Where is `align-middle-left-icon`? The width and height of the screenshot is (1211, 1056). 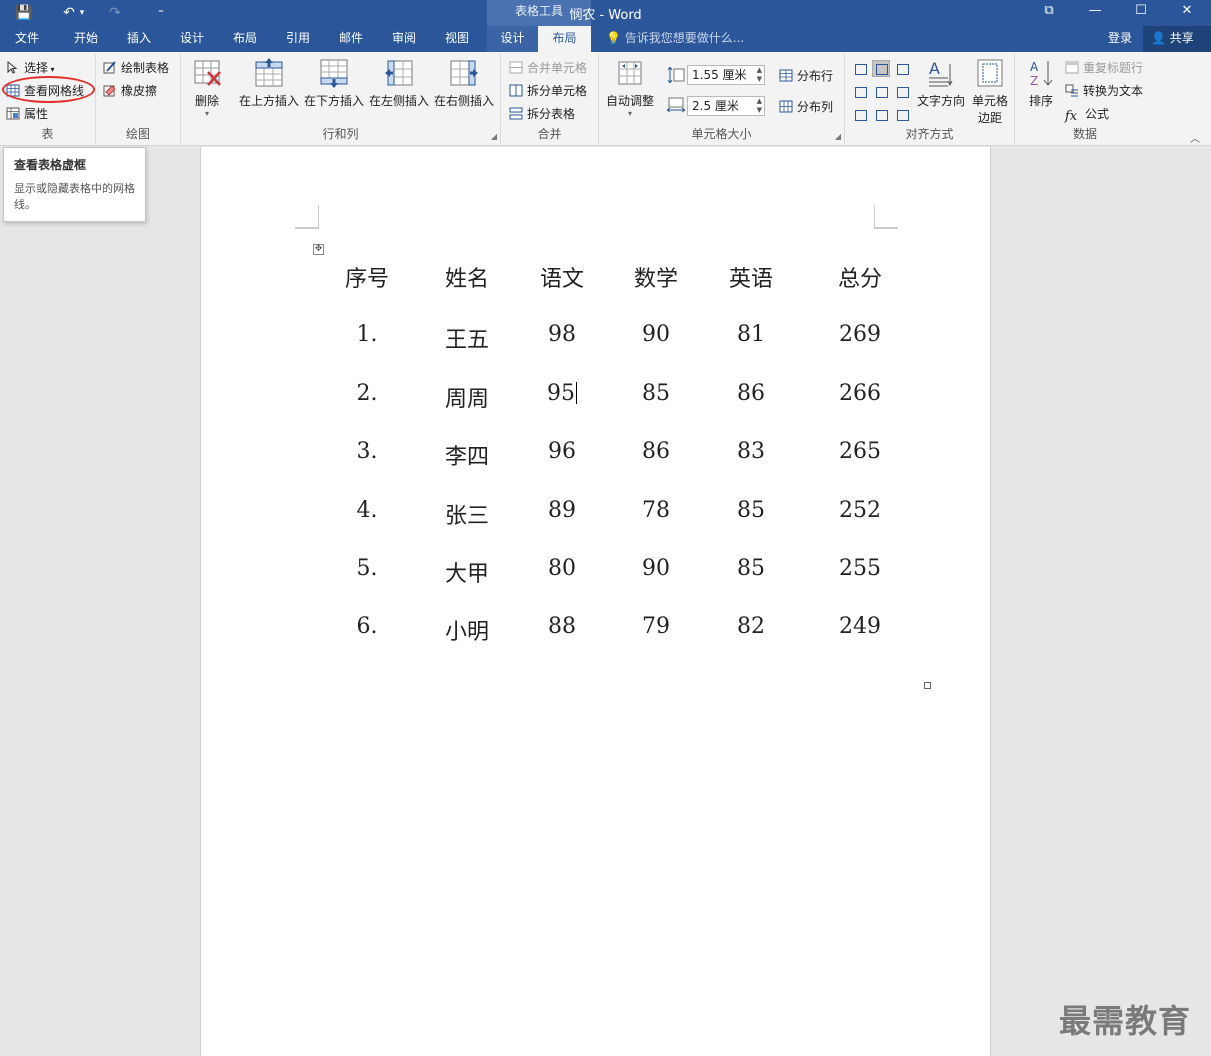
align-middle-left-icon is located at coordinates (860, 91).